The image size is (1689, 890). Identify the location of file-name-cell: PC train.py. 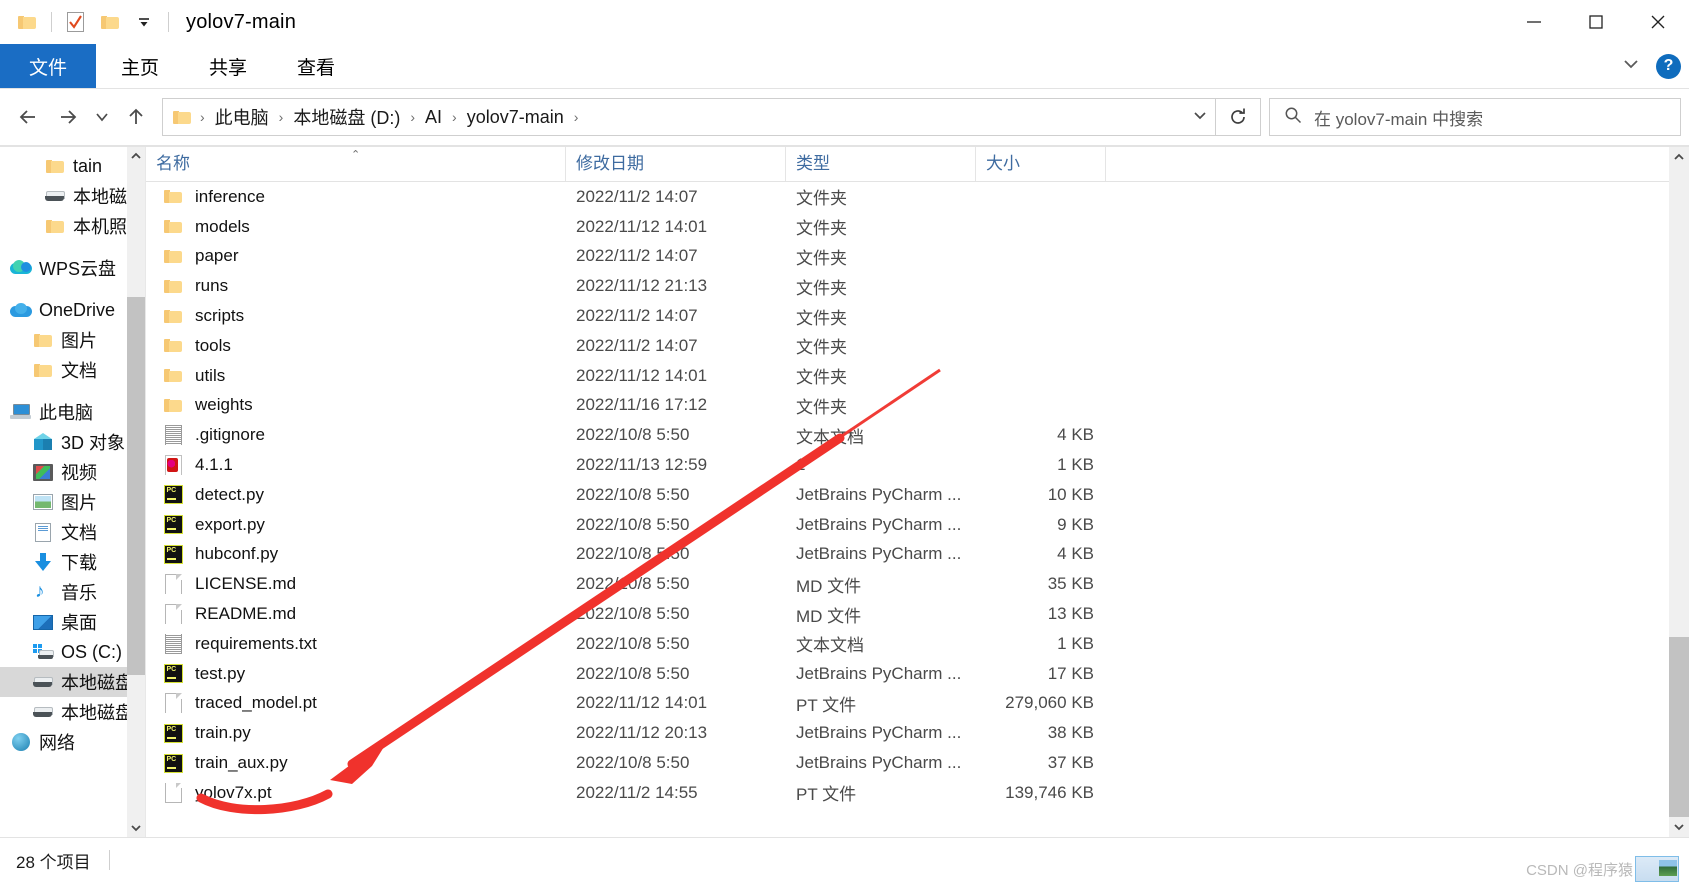
(356, 733).